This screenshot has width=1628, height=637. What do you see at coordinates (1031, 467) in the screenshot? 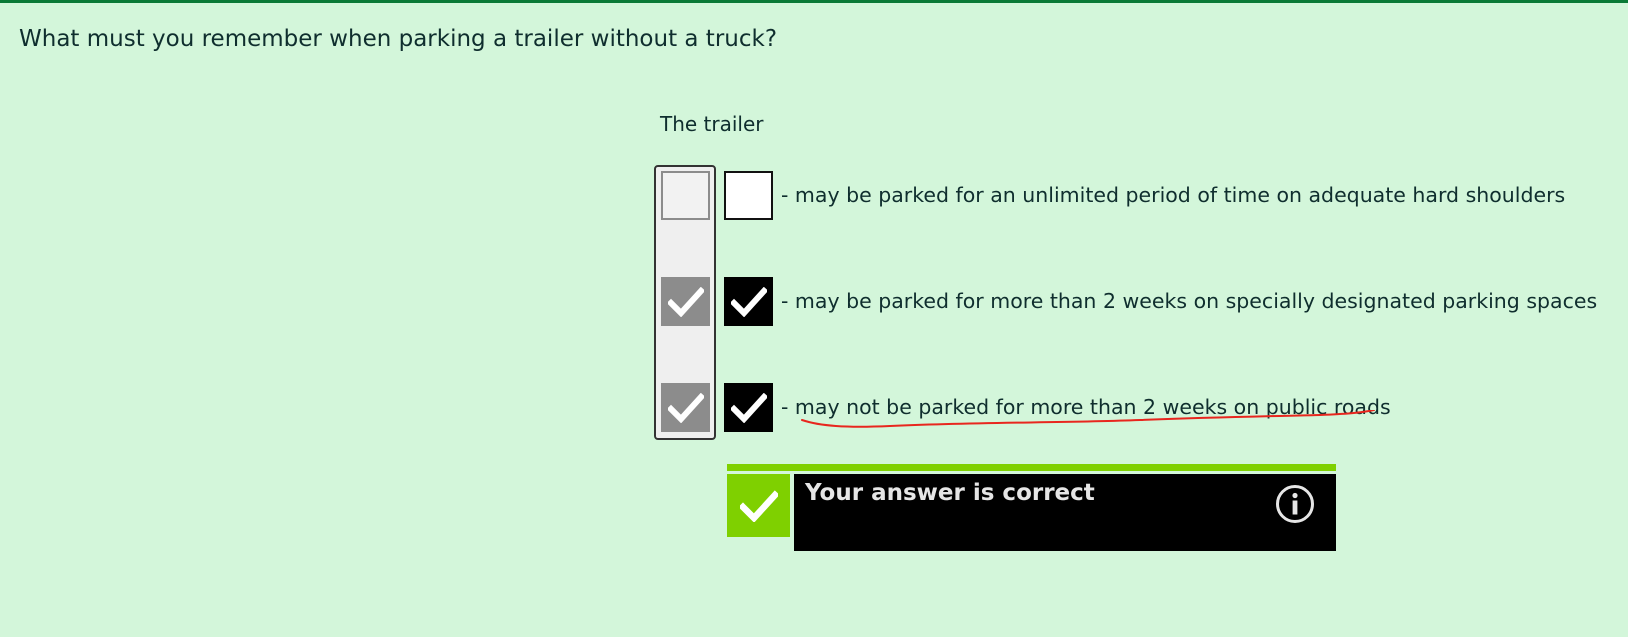
I see `feedback-accent-bar` at bounding box center [1031, 467].